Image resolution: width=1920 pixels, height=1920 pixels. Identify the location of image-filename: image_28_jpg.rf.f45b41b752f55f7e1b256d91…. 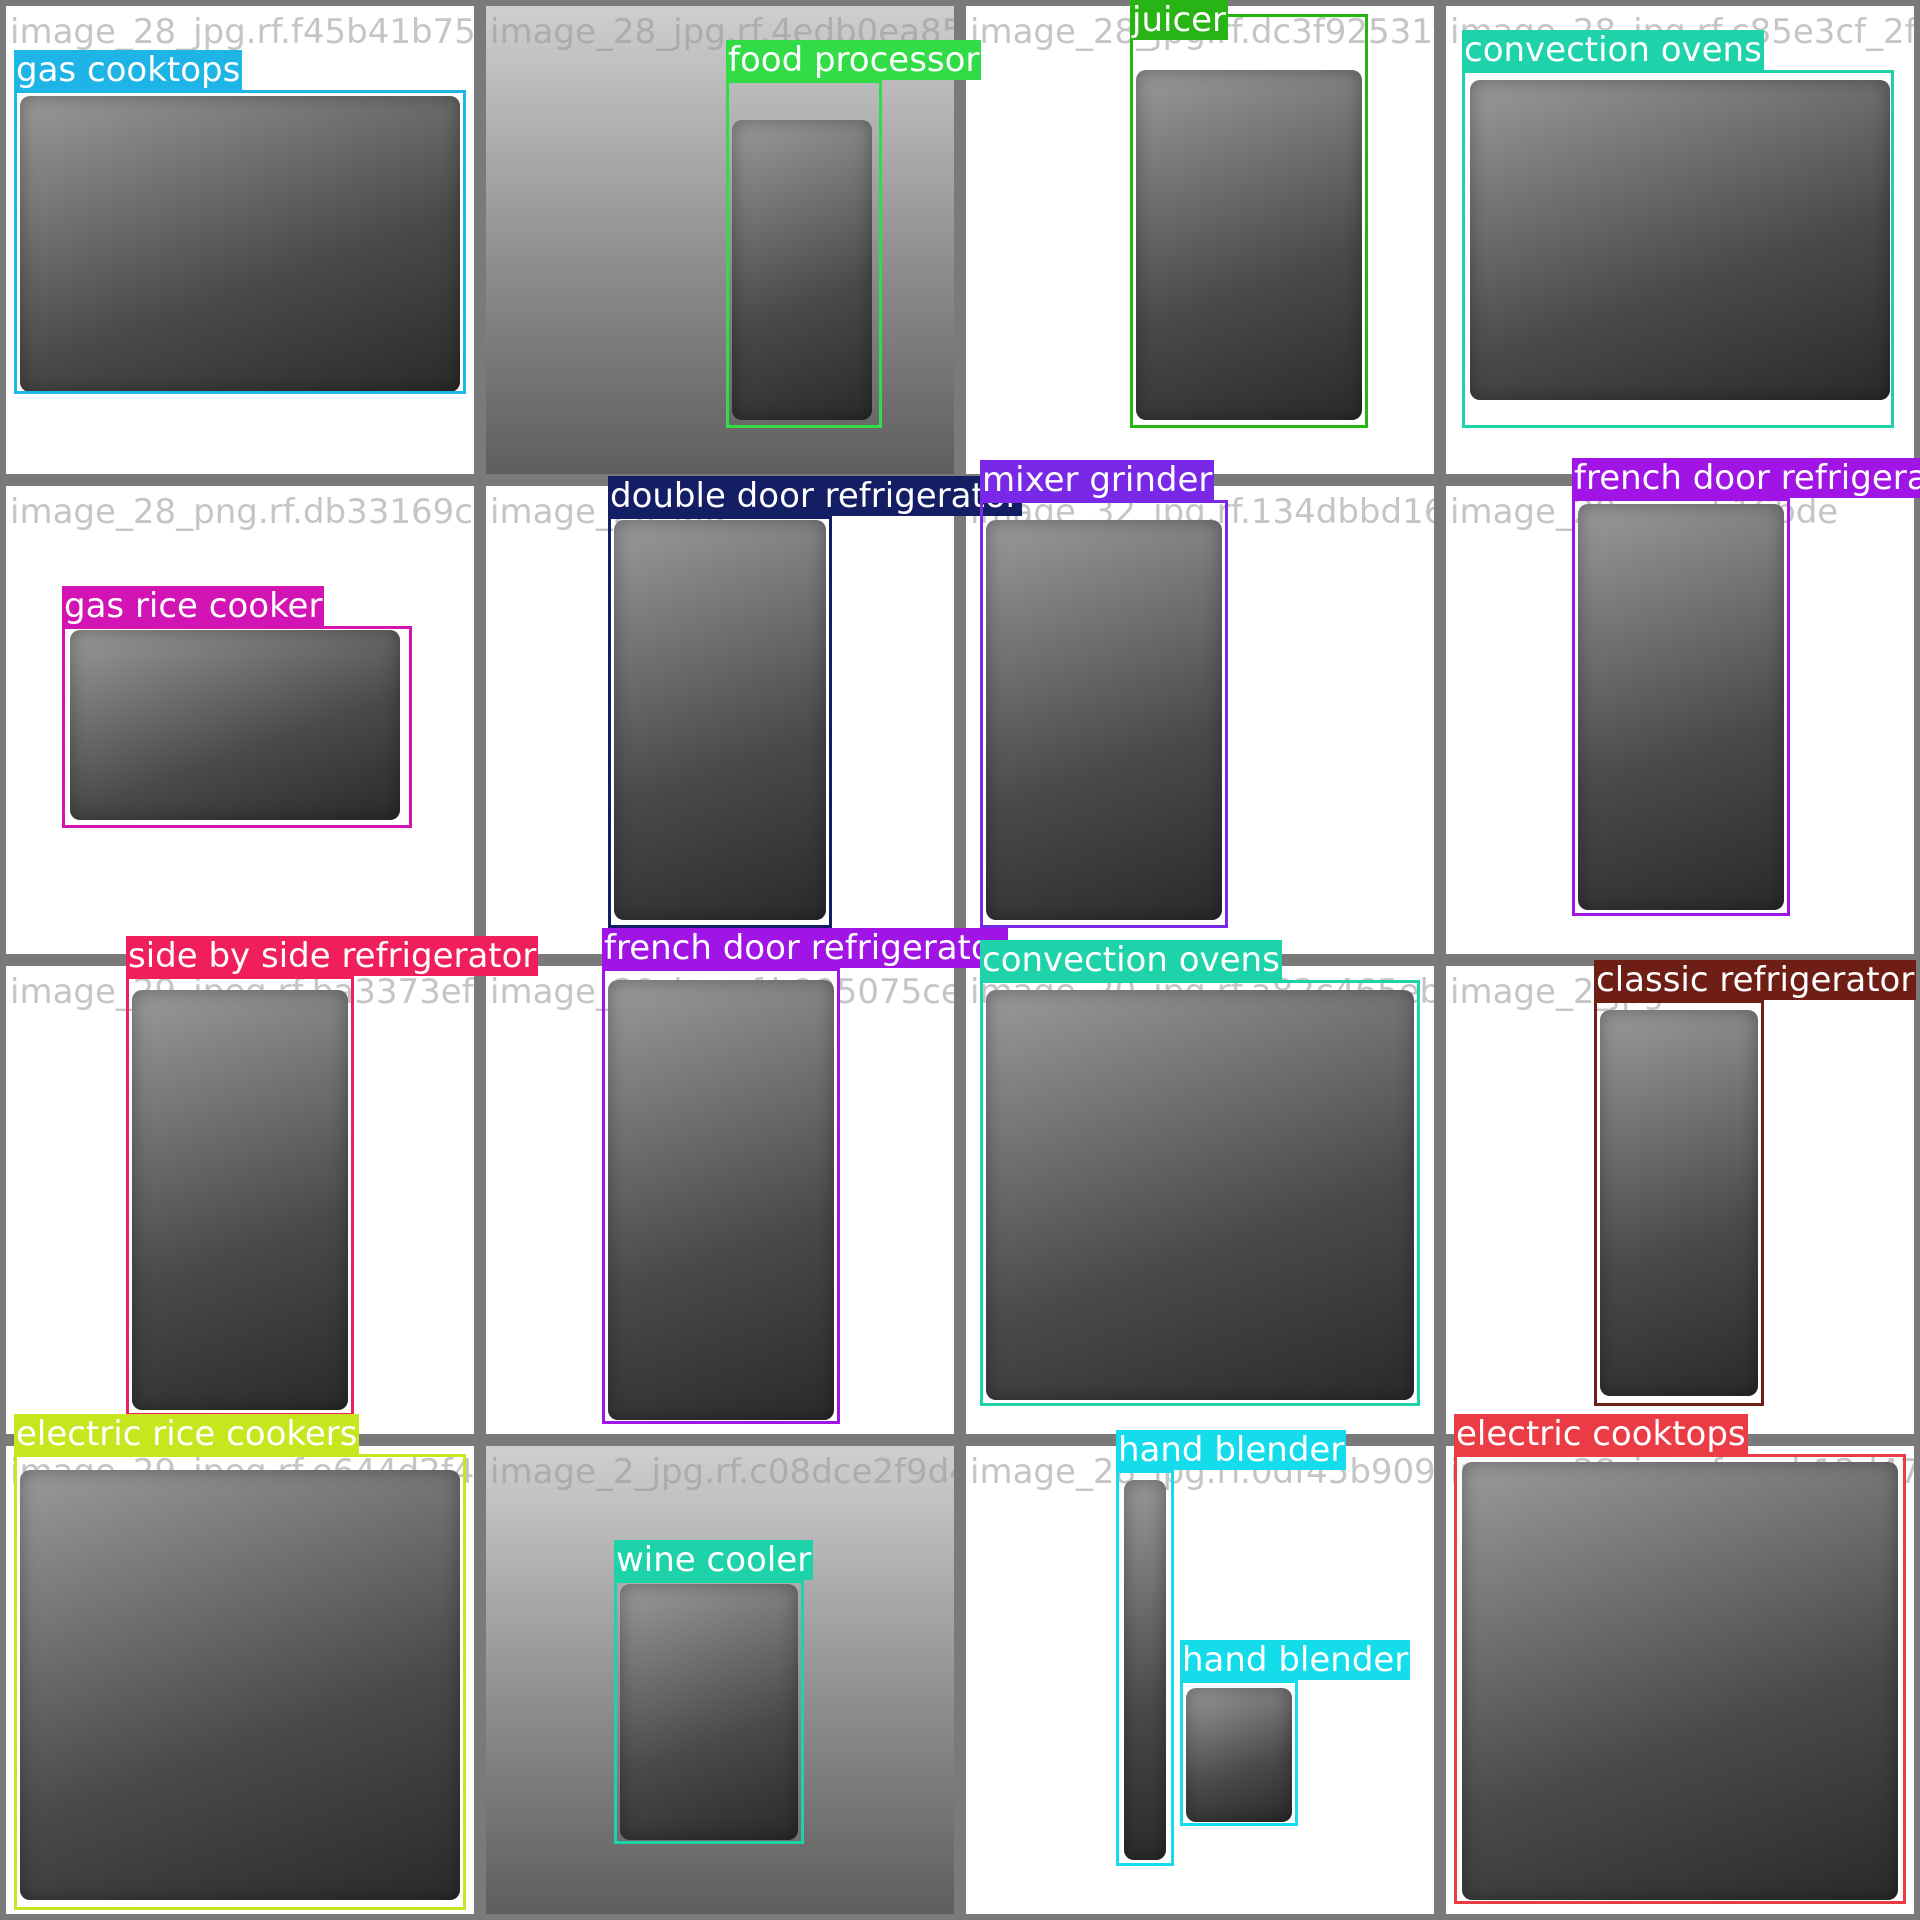
(242, 32).